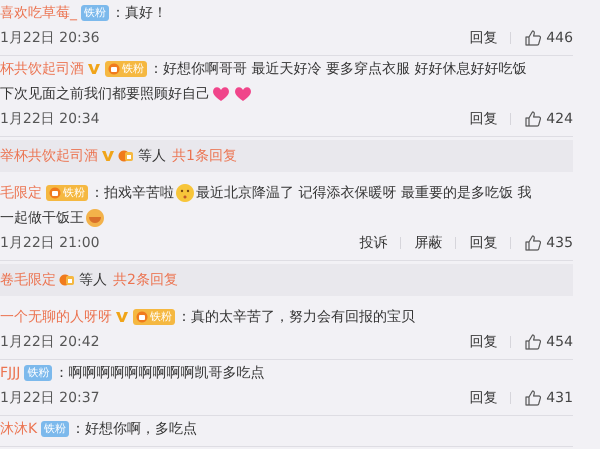 This screenshot has height=449, width=600. Describe the element at coordinates (19, 429) in the screenshot. I see `username-link: 沐沐K` at that location.